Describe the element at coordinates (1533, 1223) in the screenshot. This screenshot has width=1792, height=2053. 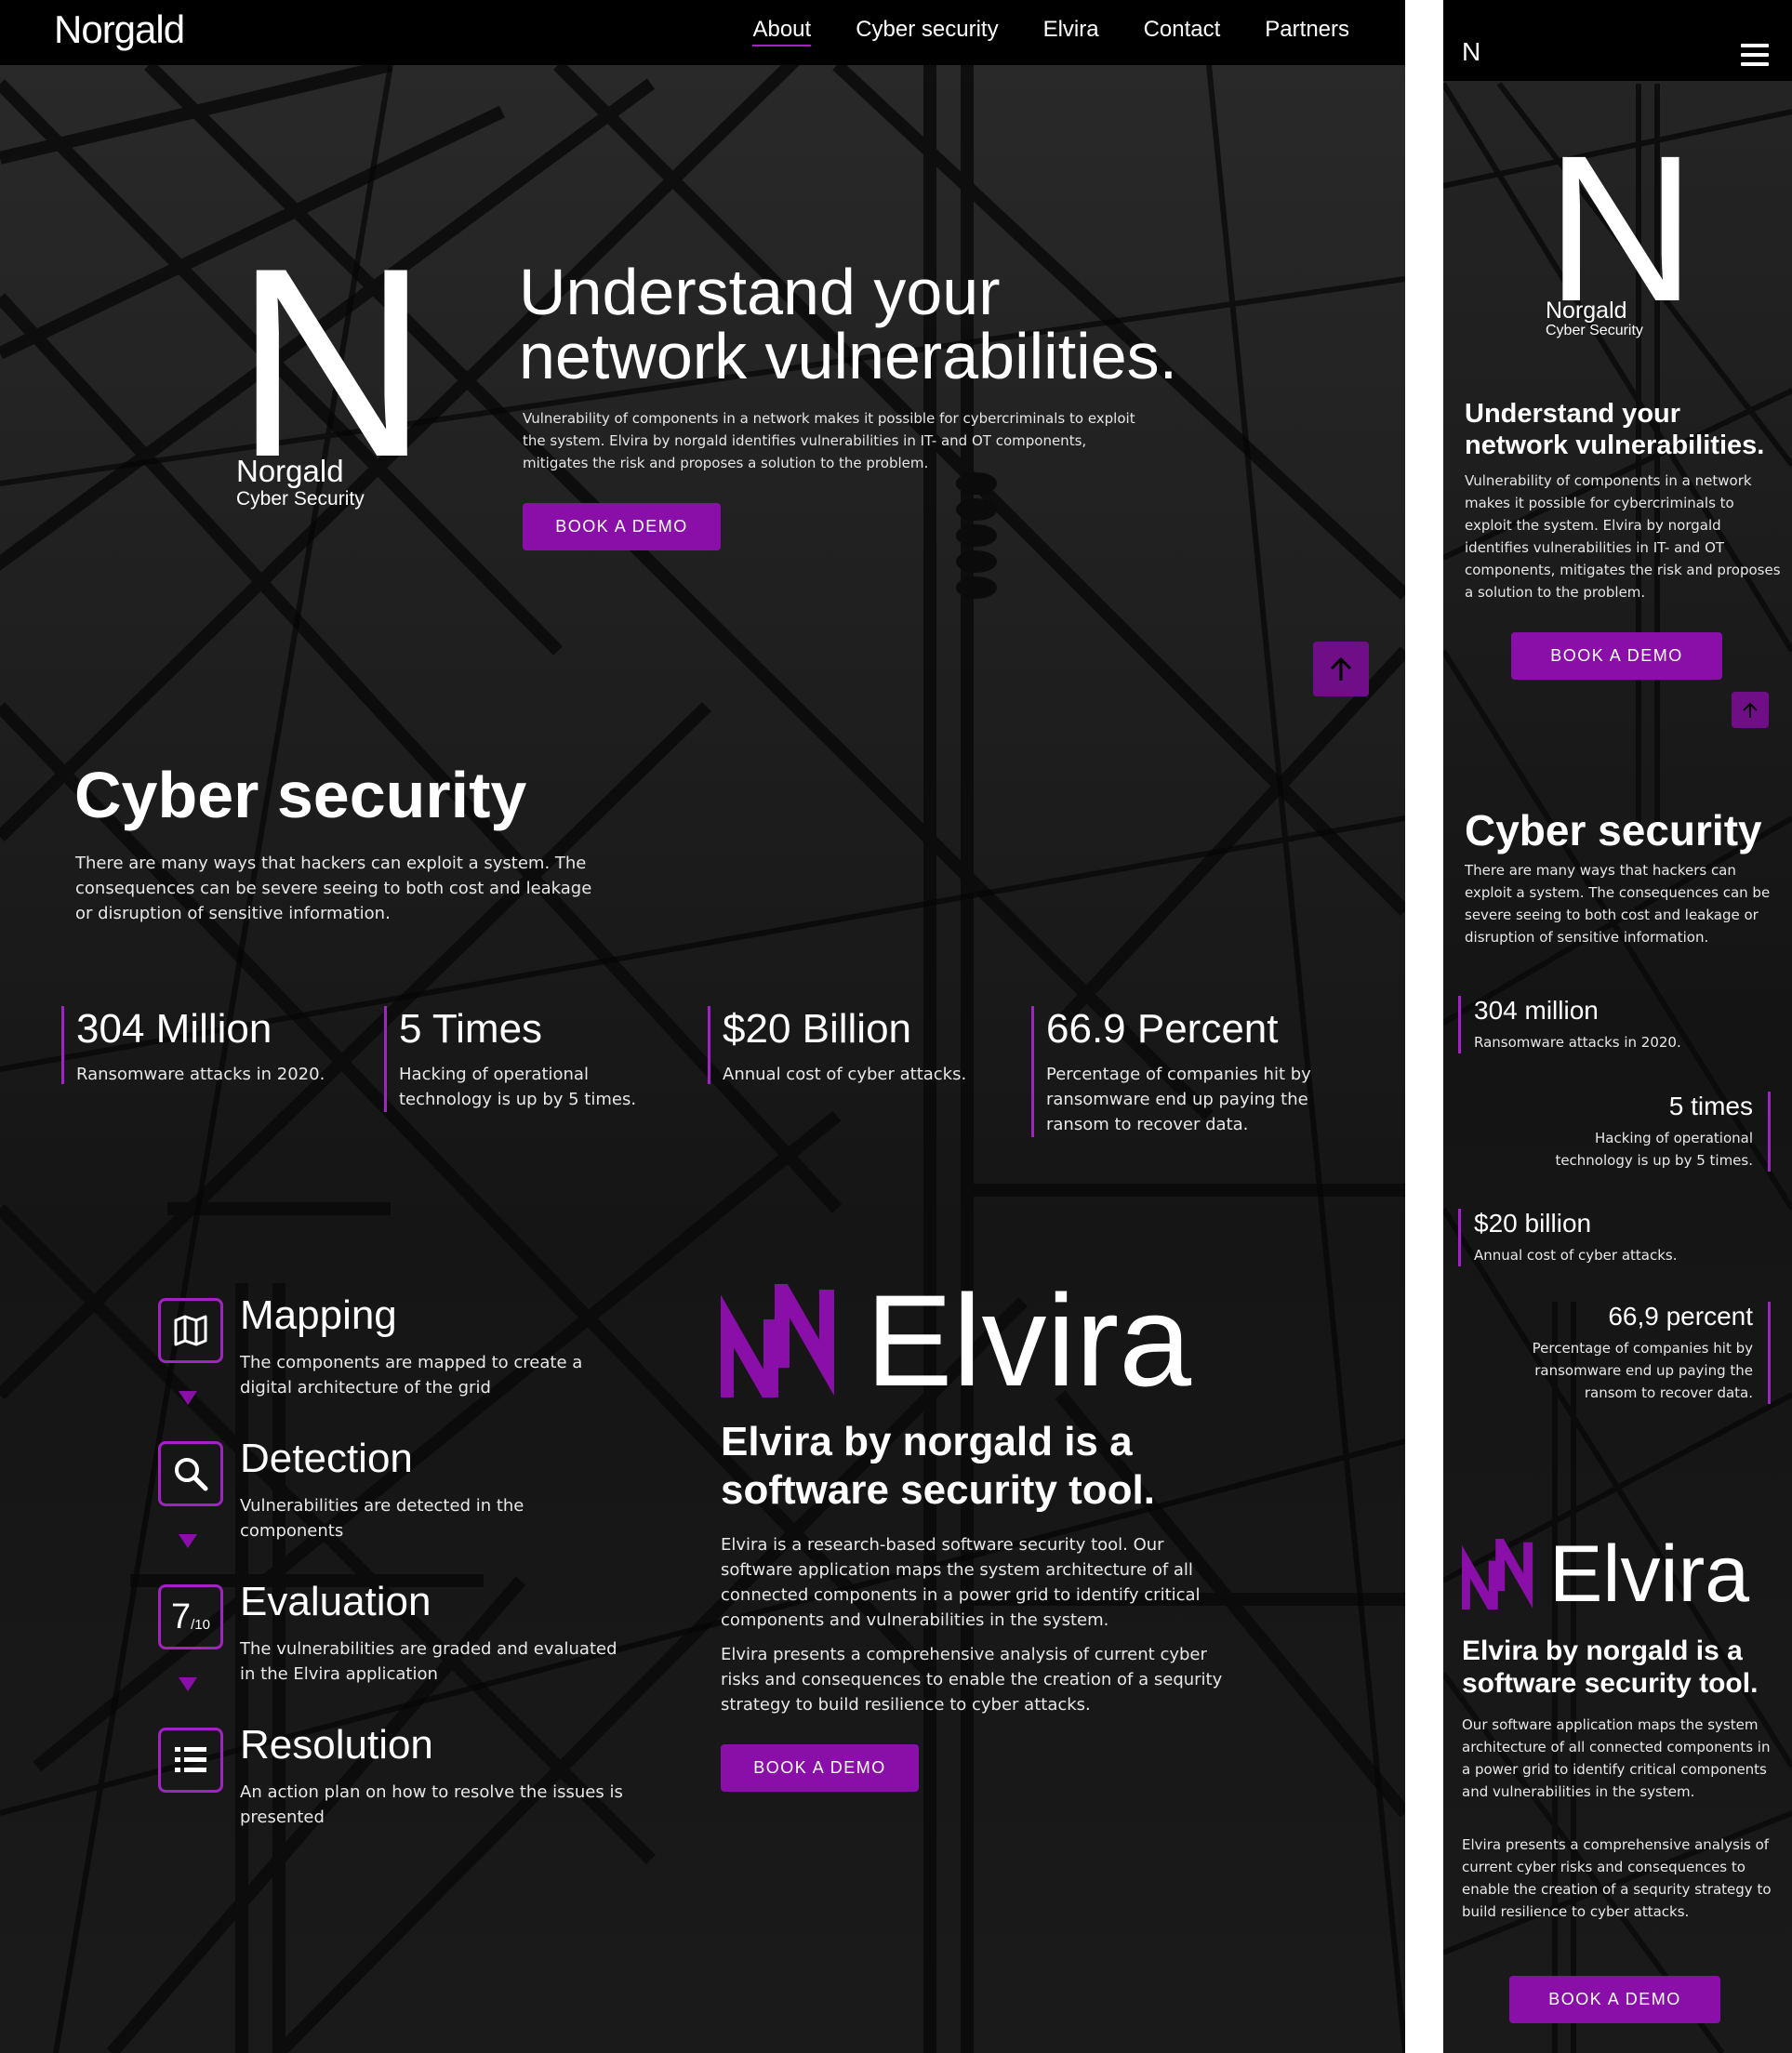
I see `stat-value: $20 billion` at that location.